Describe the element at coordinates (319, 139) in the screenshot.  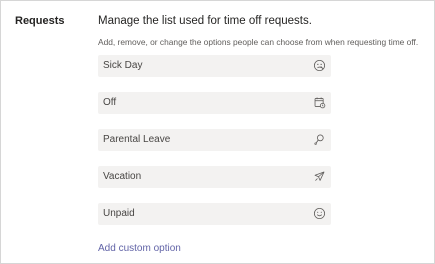
I see `baby-rattle-icon` at that location.